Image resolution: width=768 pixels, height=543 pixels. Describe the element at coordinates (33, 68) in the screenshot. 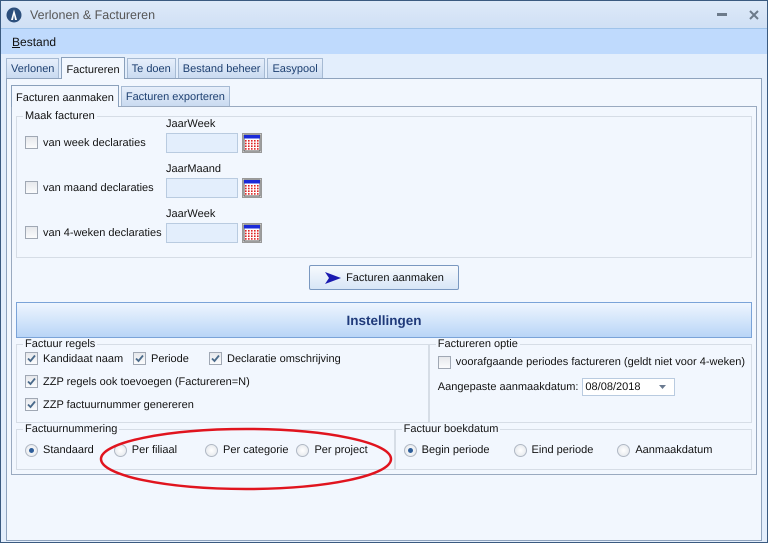

I see `tab: Verlonen` at that location.